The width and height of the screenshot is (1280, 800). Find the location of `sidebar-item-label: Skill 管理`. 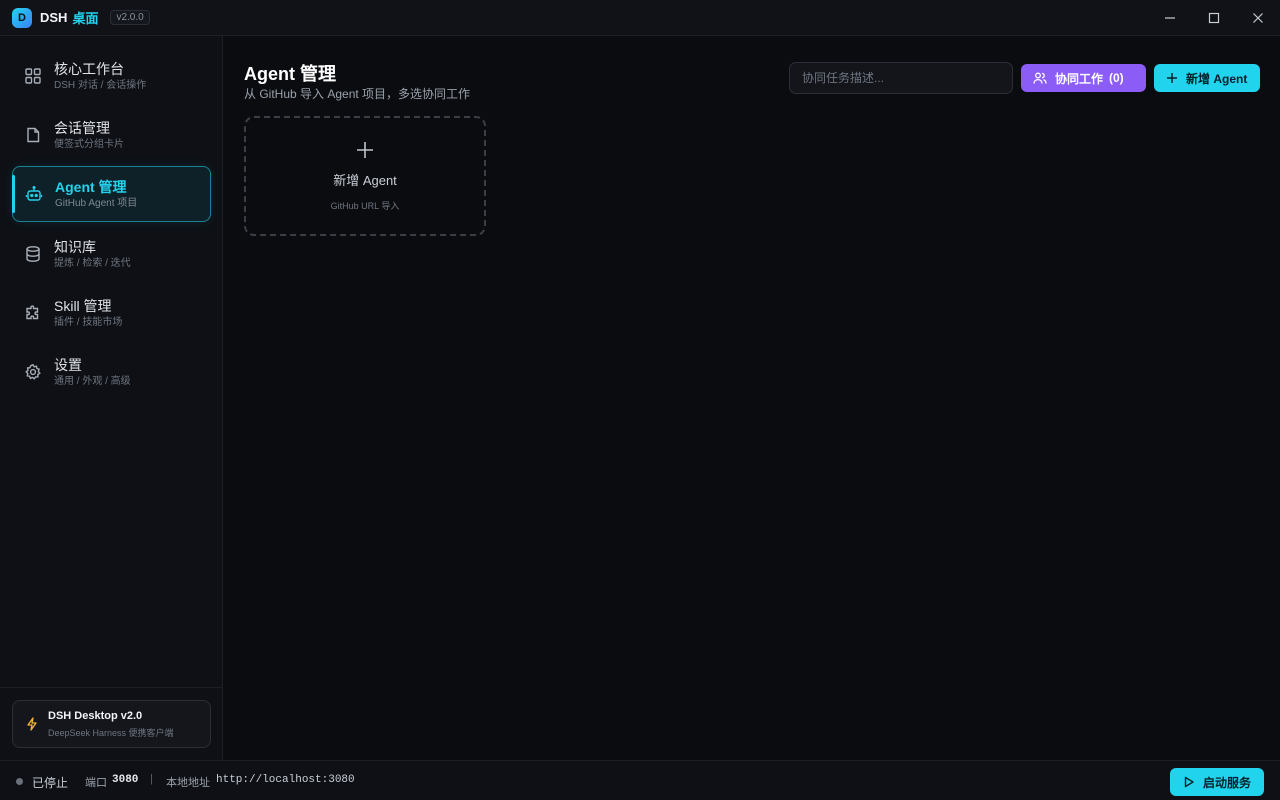

sidebar-item-label: Skill 管理 is located at coordinates (83, 305).